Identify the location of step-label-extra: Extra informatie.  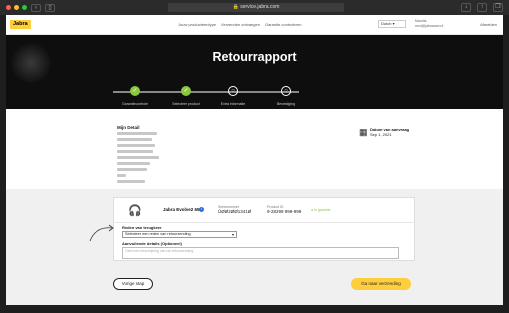
(233, 104).